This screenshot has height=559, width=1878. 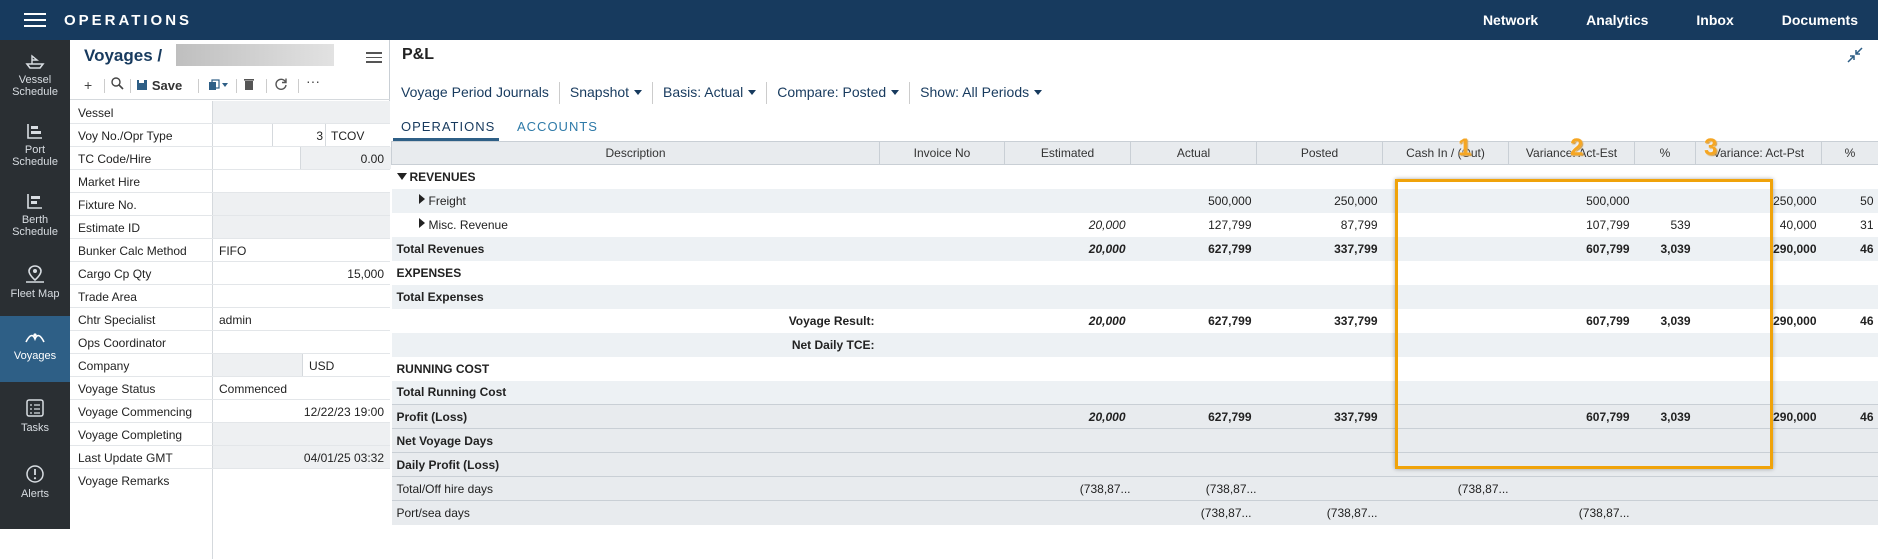 What do you see at coordinates (88, 85) in the screenshot?
I see `add-icon: +` at bounding box center [88, 85].